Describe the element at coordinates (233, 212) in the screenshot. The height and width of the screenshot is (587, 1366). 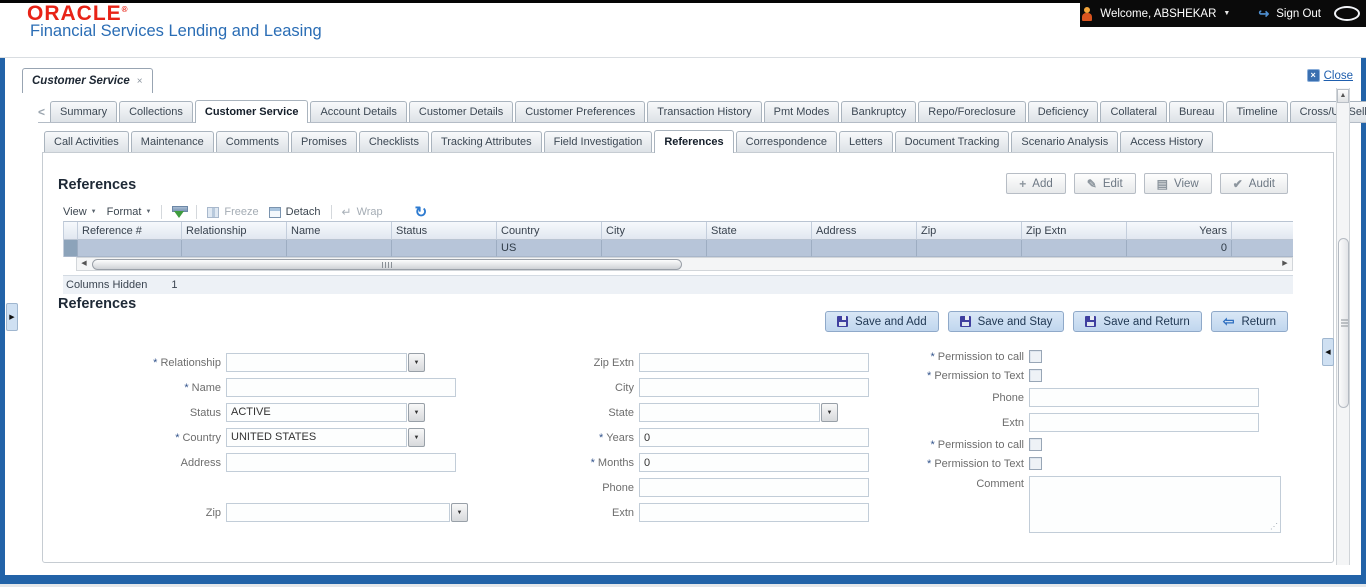
I see `freeze-button: Freeze` at that location.